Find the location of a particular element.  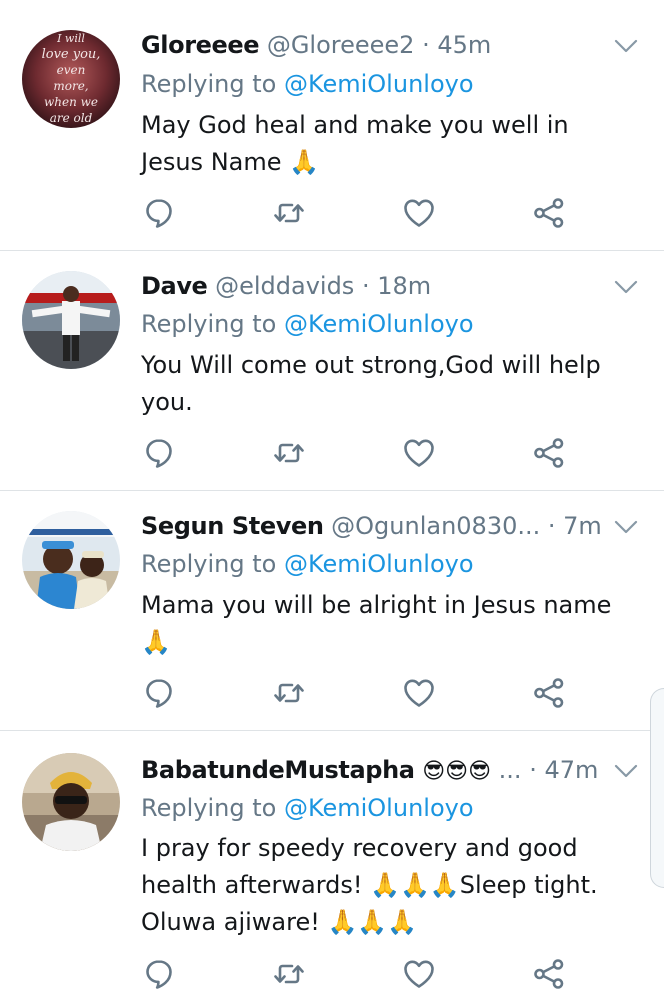

timestamp: · 45m is located at coordinates (456, 45).